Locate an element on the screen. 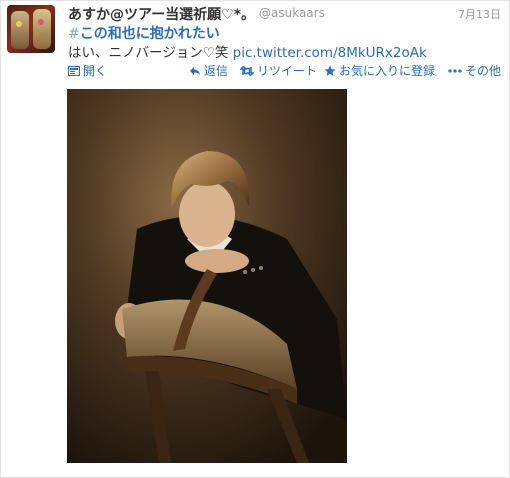 The height and width of the screenshot is (478, 510). media-link: pic.twitter.com/8MkURx2oAk is located at coordinates (330, 53).